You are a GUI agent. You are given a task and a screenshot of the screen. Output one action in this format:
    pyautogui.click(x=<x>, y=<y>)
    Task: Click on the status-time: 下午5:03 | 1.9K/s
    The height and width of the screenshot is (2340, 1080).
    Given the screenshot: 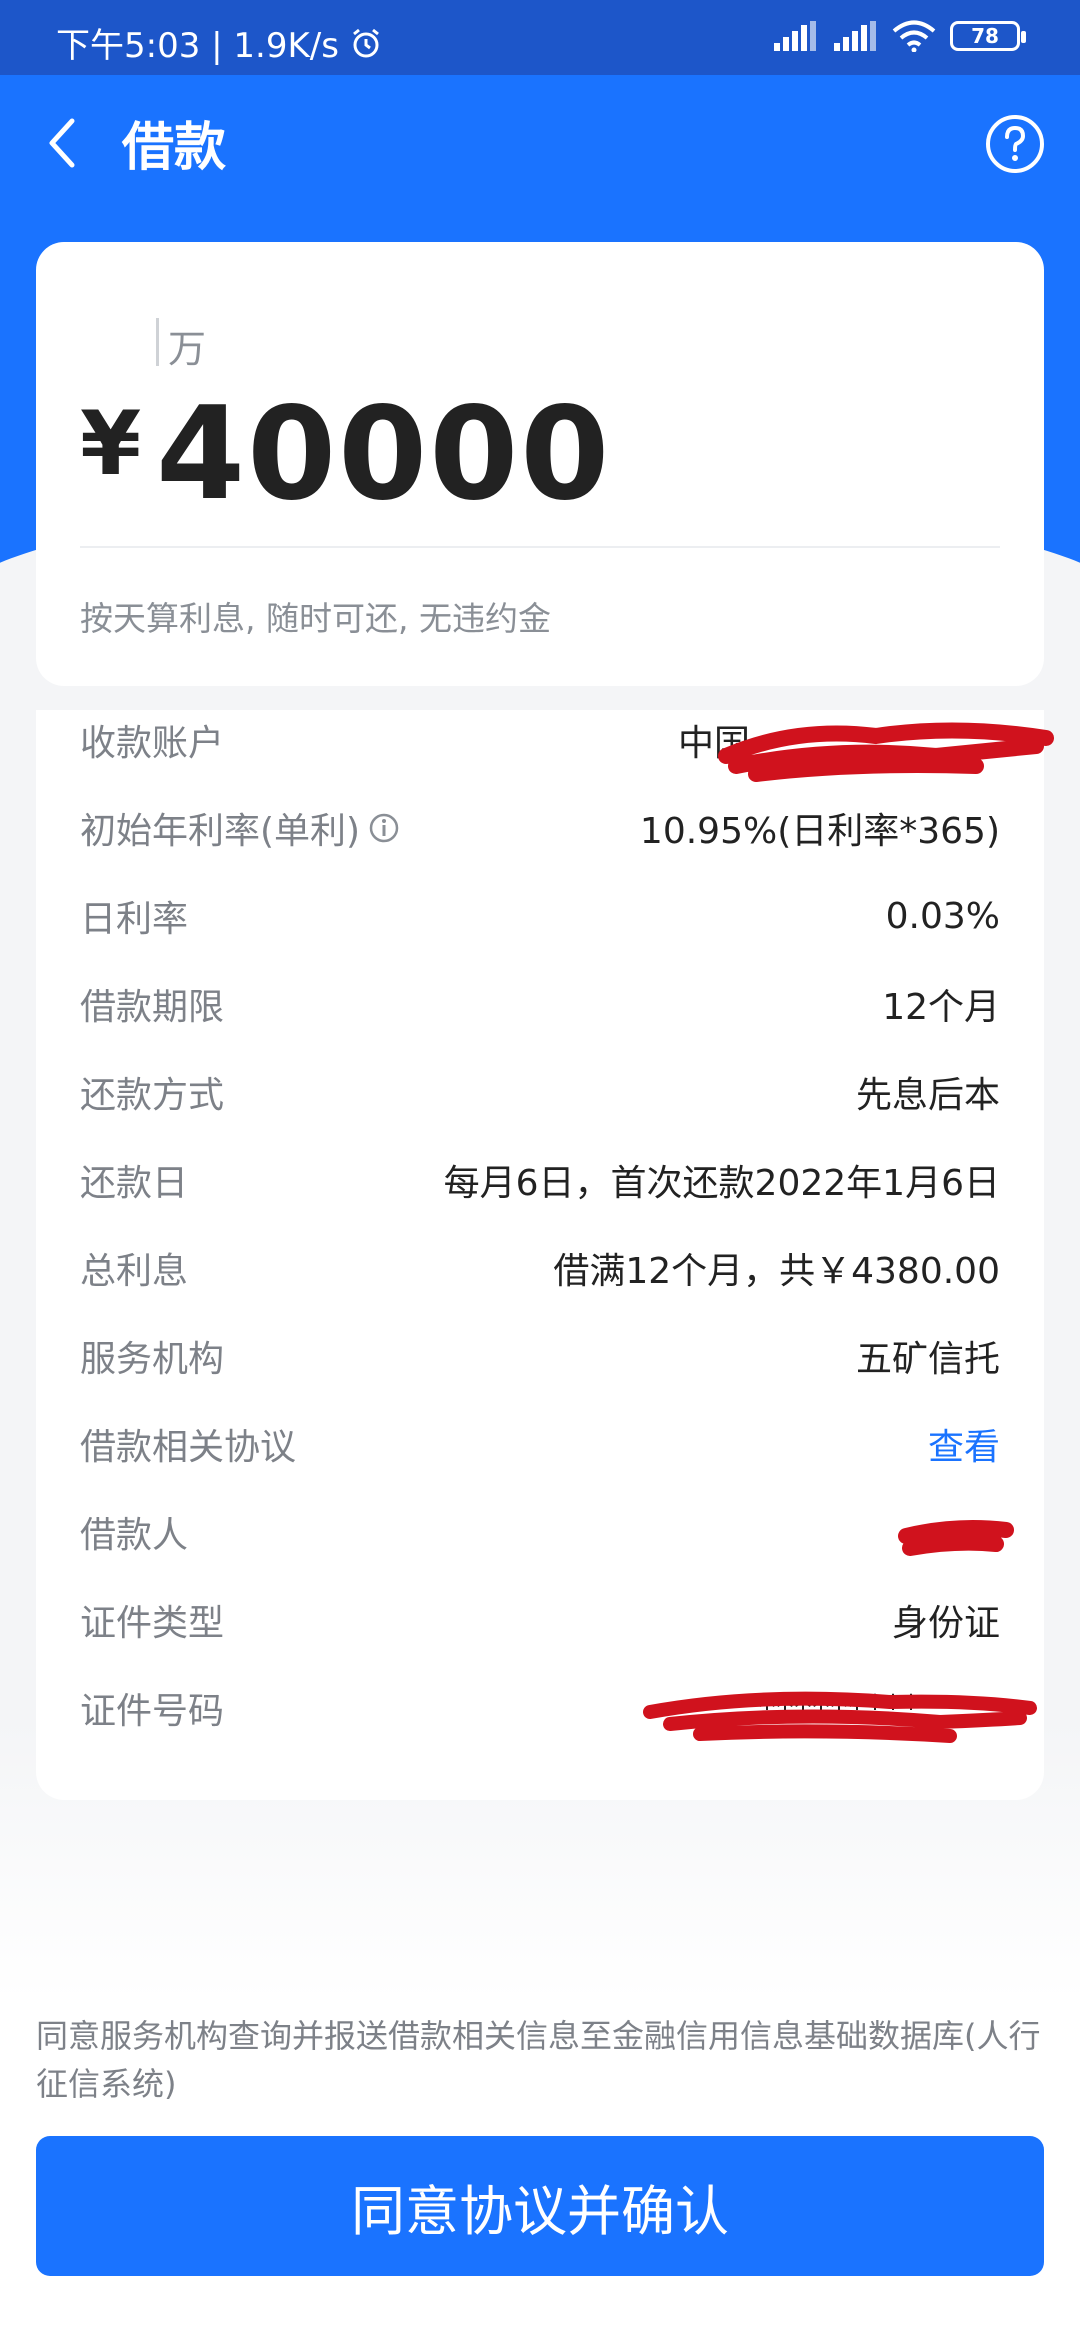 What is the action you would take?
    pyautogui.click(x=219, y=42)
    